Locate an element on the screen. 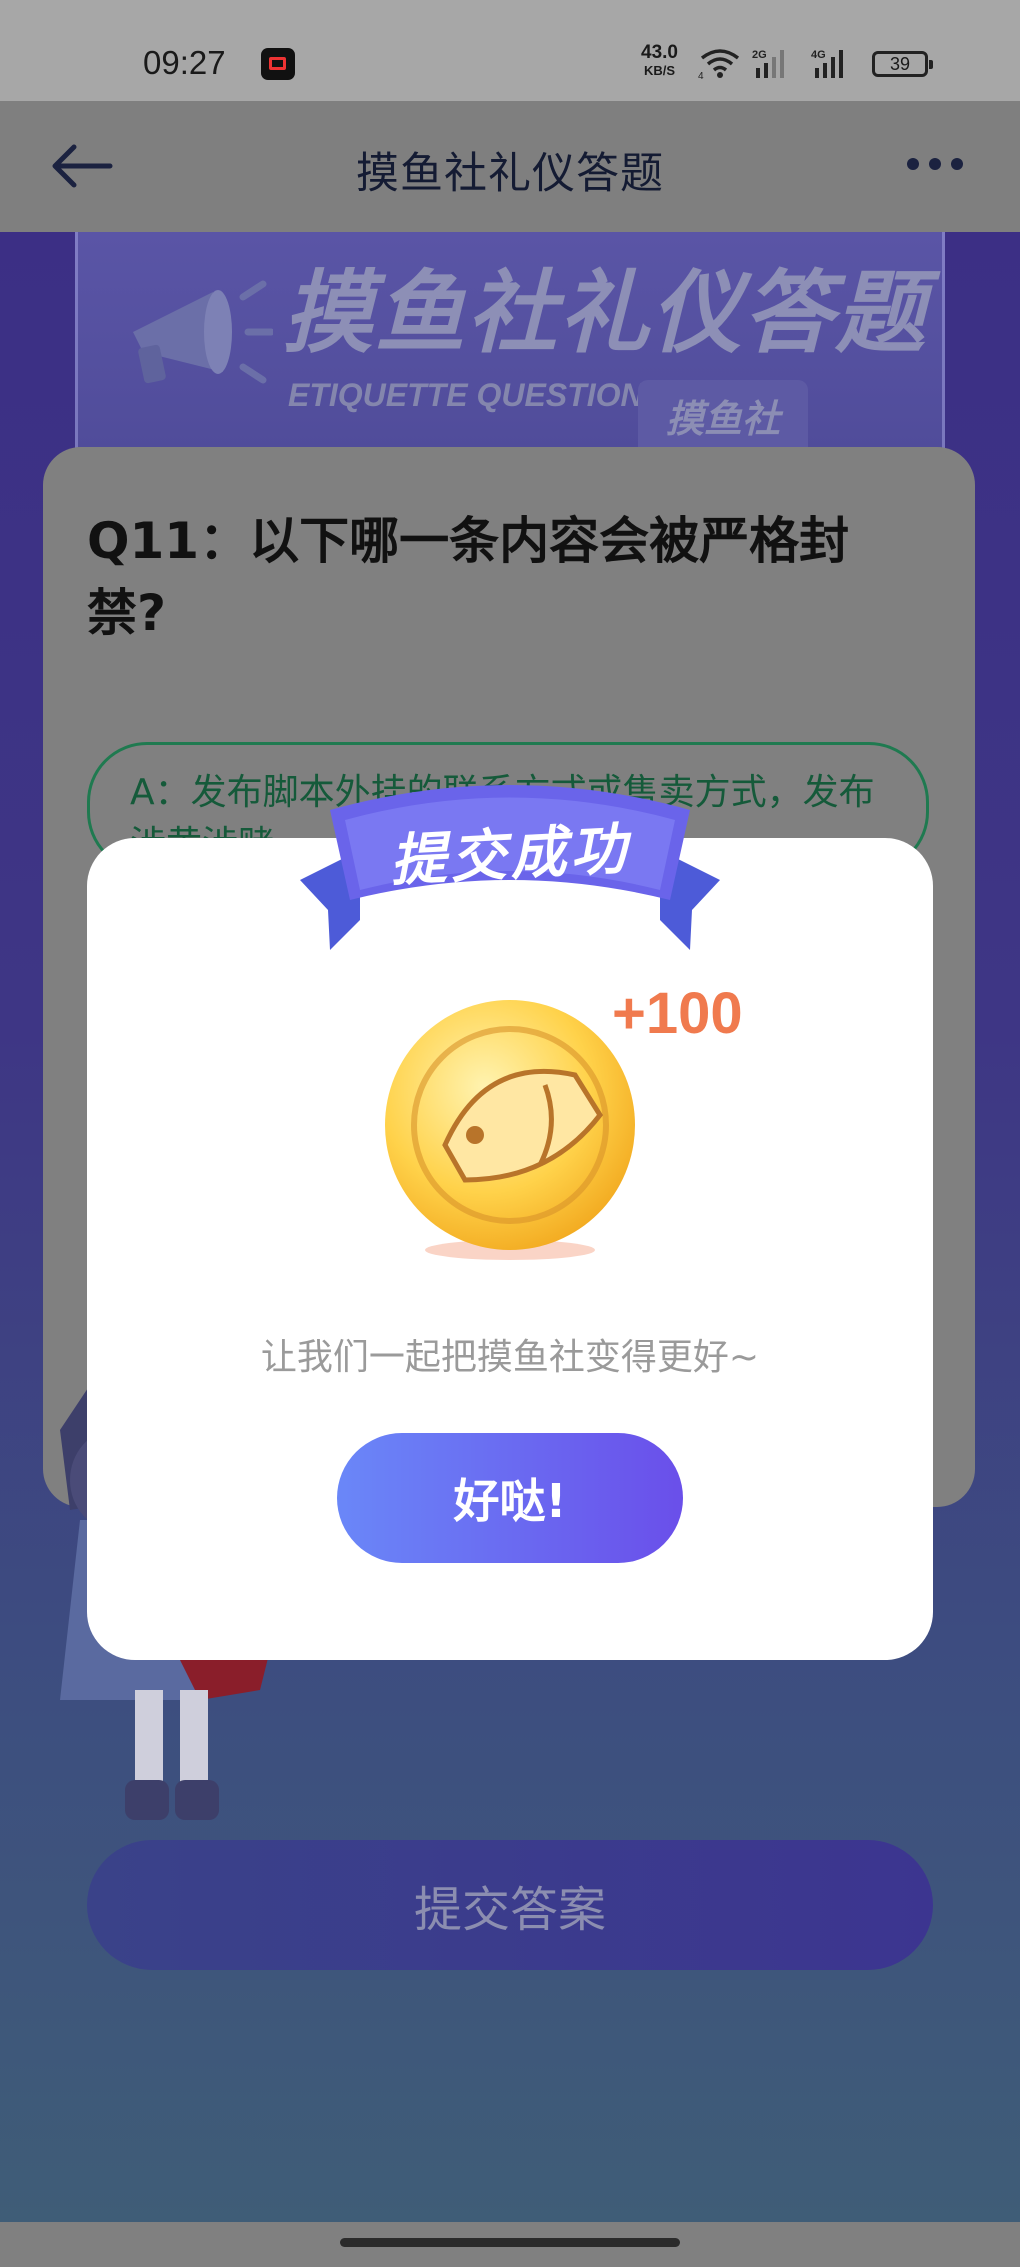 Image resolution: width=1020 pixels, height=2267 pixels. reward-points: +100 is located at coordinates (677, 1013).